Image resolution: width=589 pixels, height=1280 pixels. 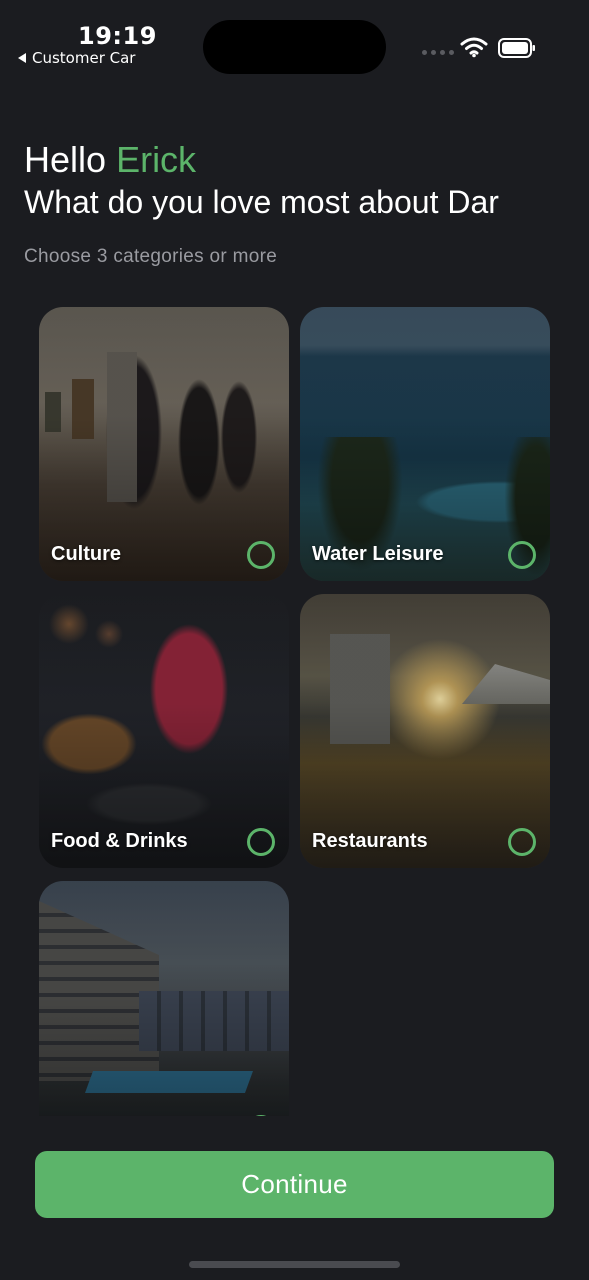 I want to click on greeting-user-name: Erick, so click(x=156, y=159).